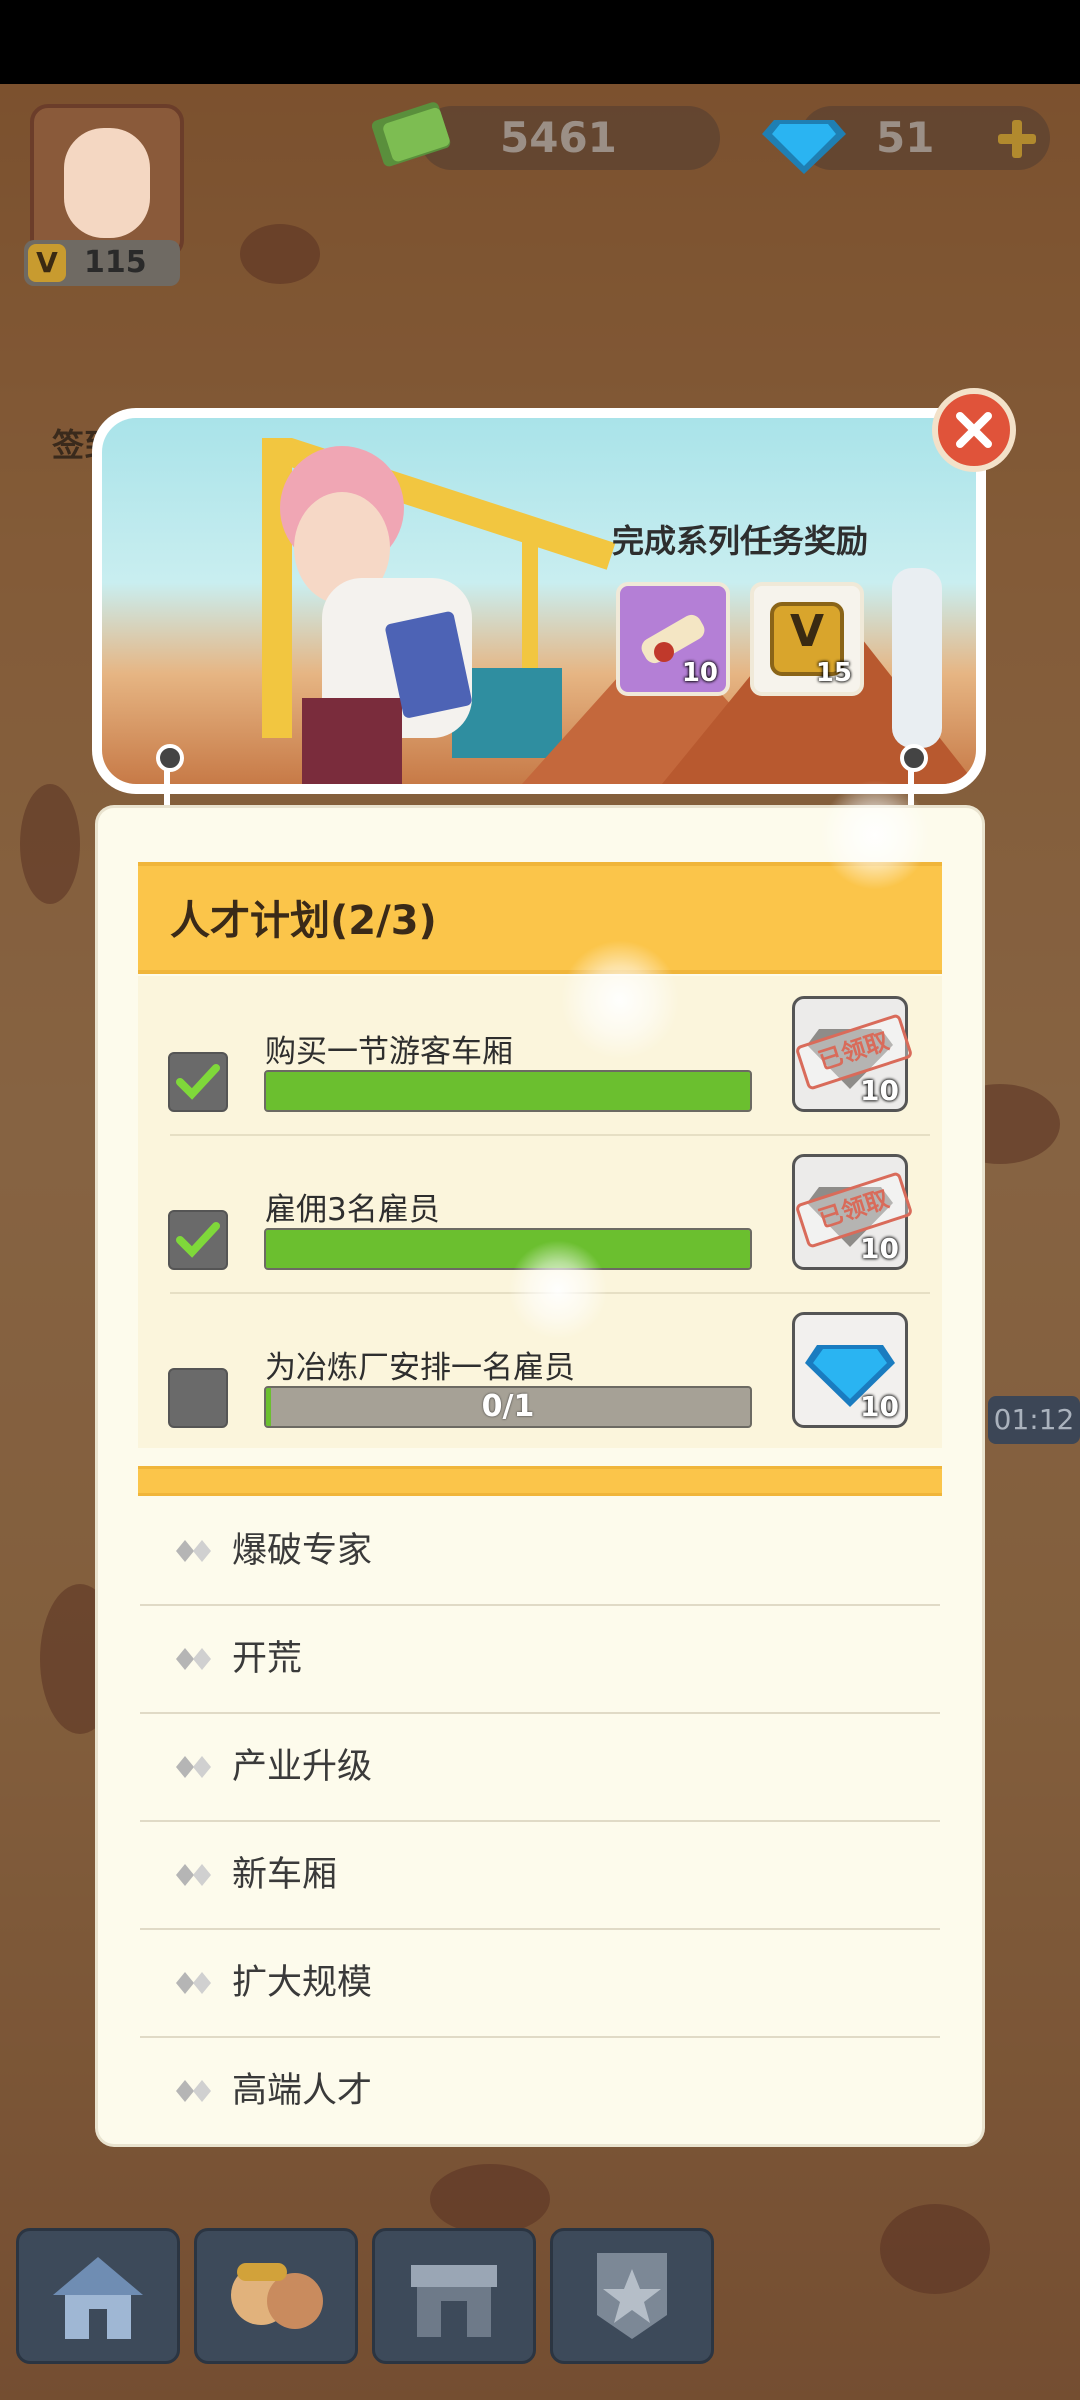 The width and height of the screenshot is (1080, 2400). Describe the element at coordinates (389, 1052) in the screenshot. I see `task-label: 购买一节游客车厢` at that location.